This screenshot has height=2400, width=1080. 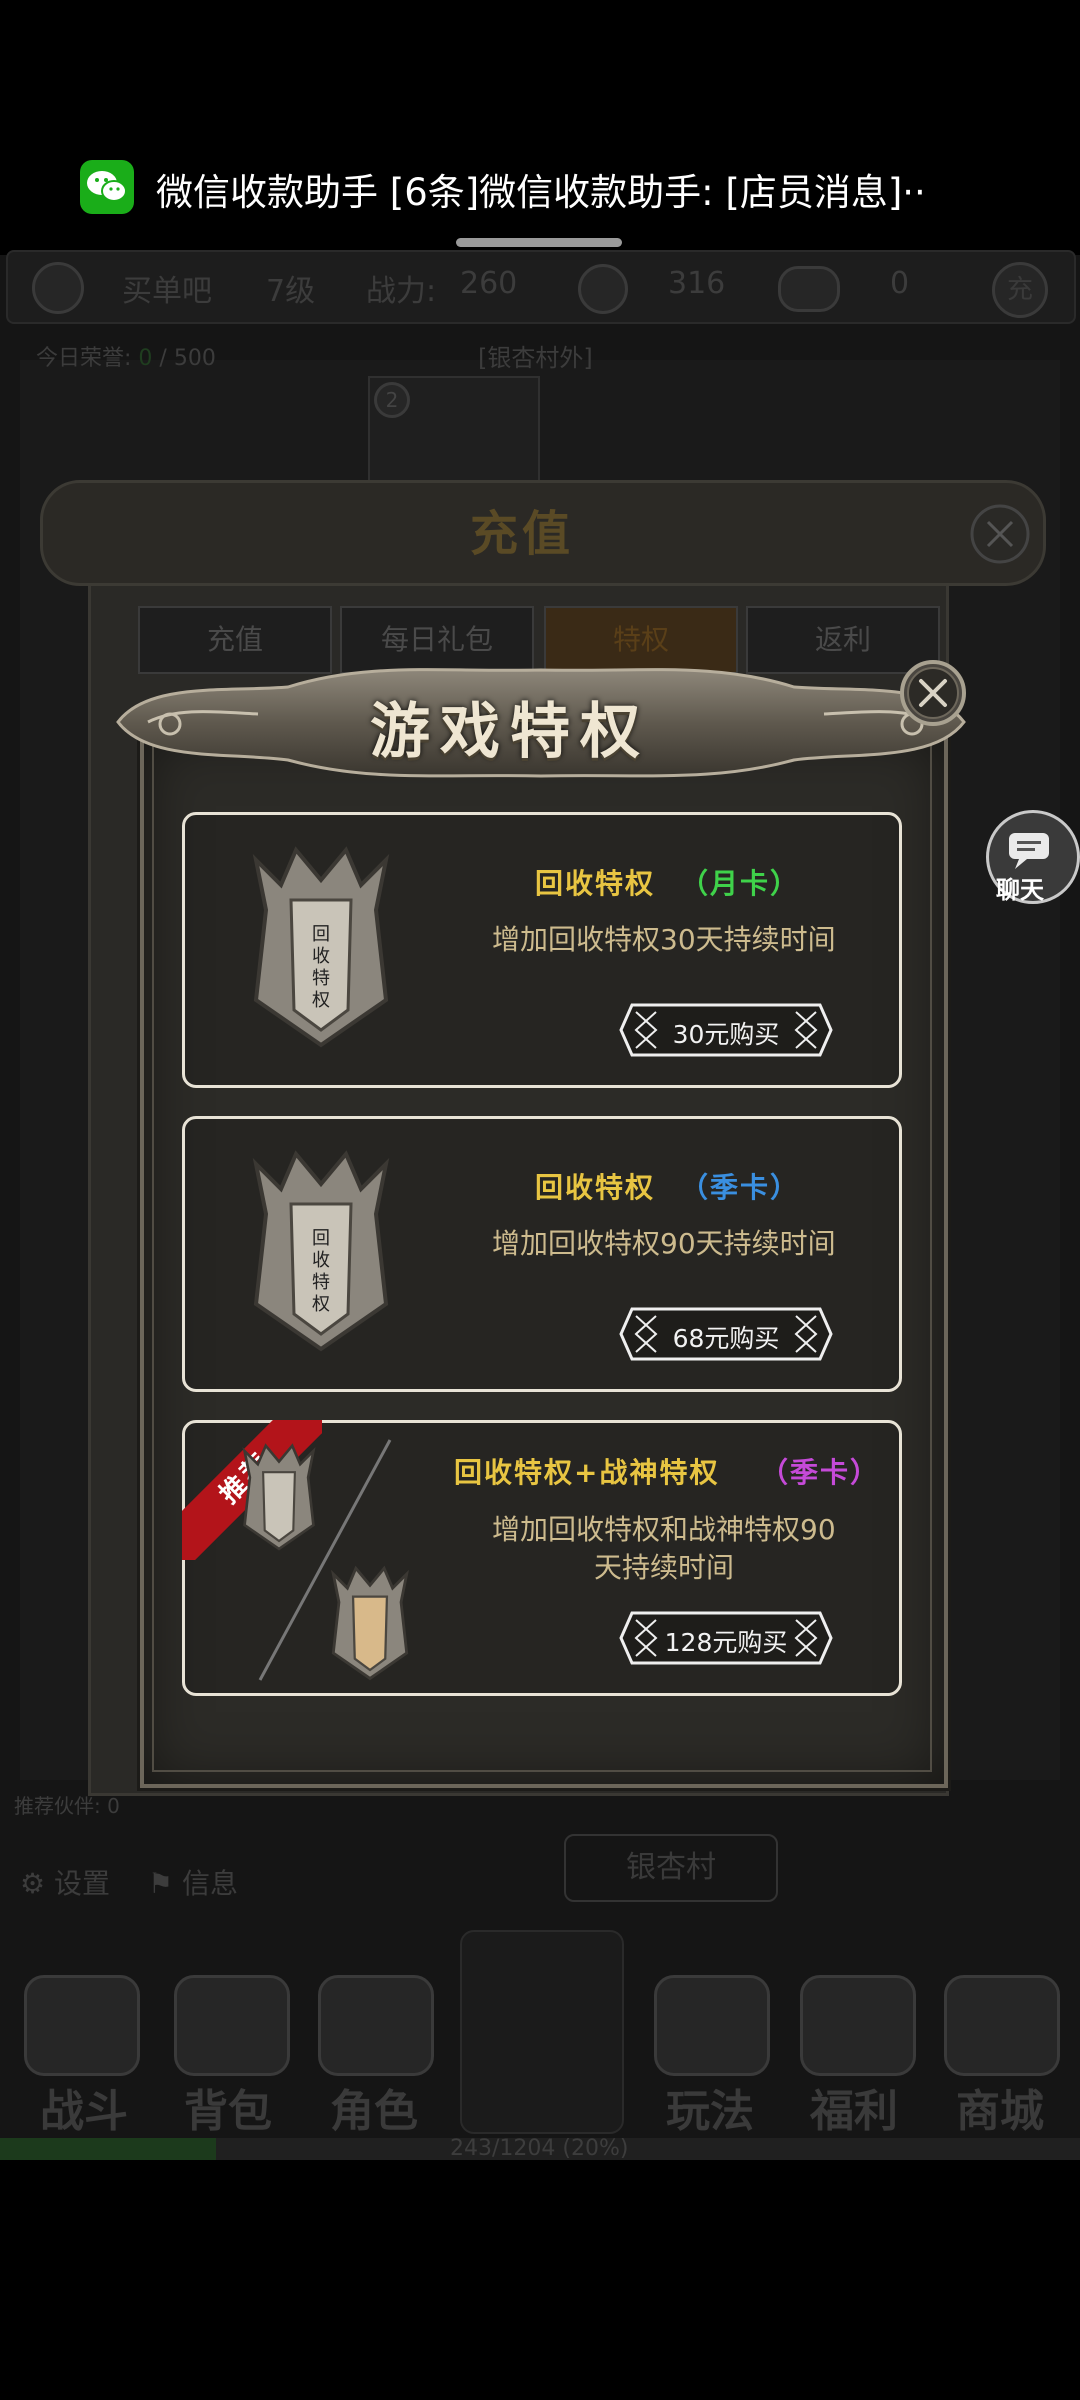 What do you see at coordinates (107, 187) in the screenshot?
I see `wechat-icon` at bounding box center [107, 187].